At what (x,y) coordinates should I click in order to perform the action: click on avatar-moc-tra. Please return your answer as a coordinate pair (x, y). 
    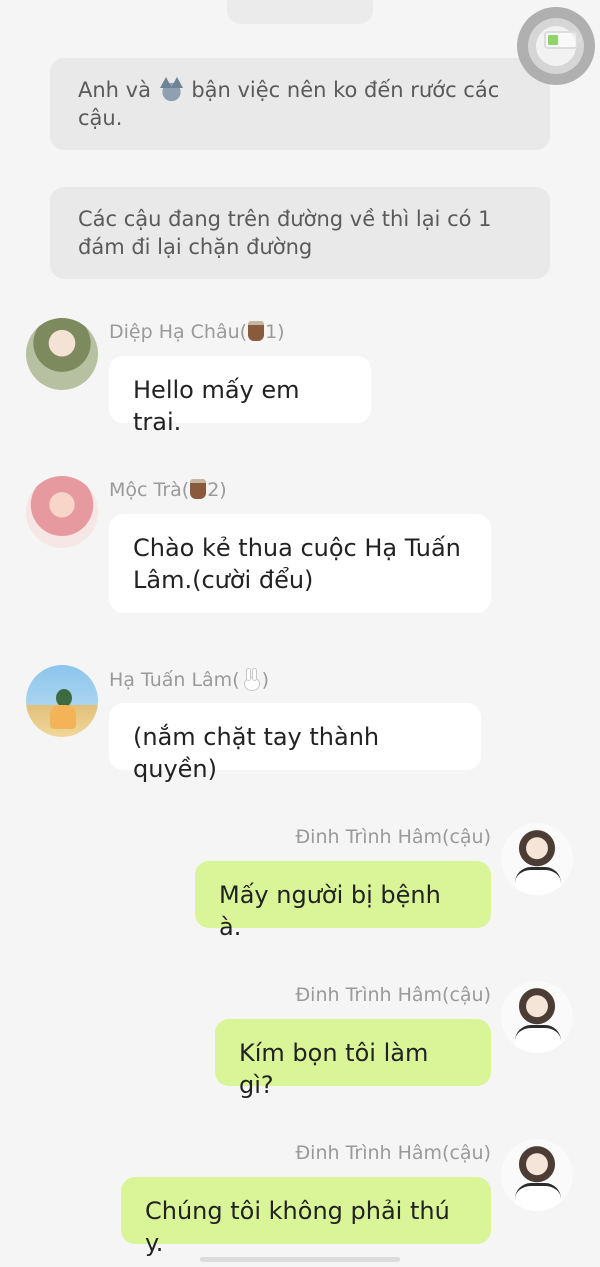
    Looking at the image, I should click on (62, 512).